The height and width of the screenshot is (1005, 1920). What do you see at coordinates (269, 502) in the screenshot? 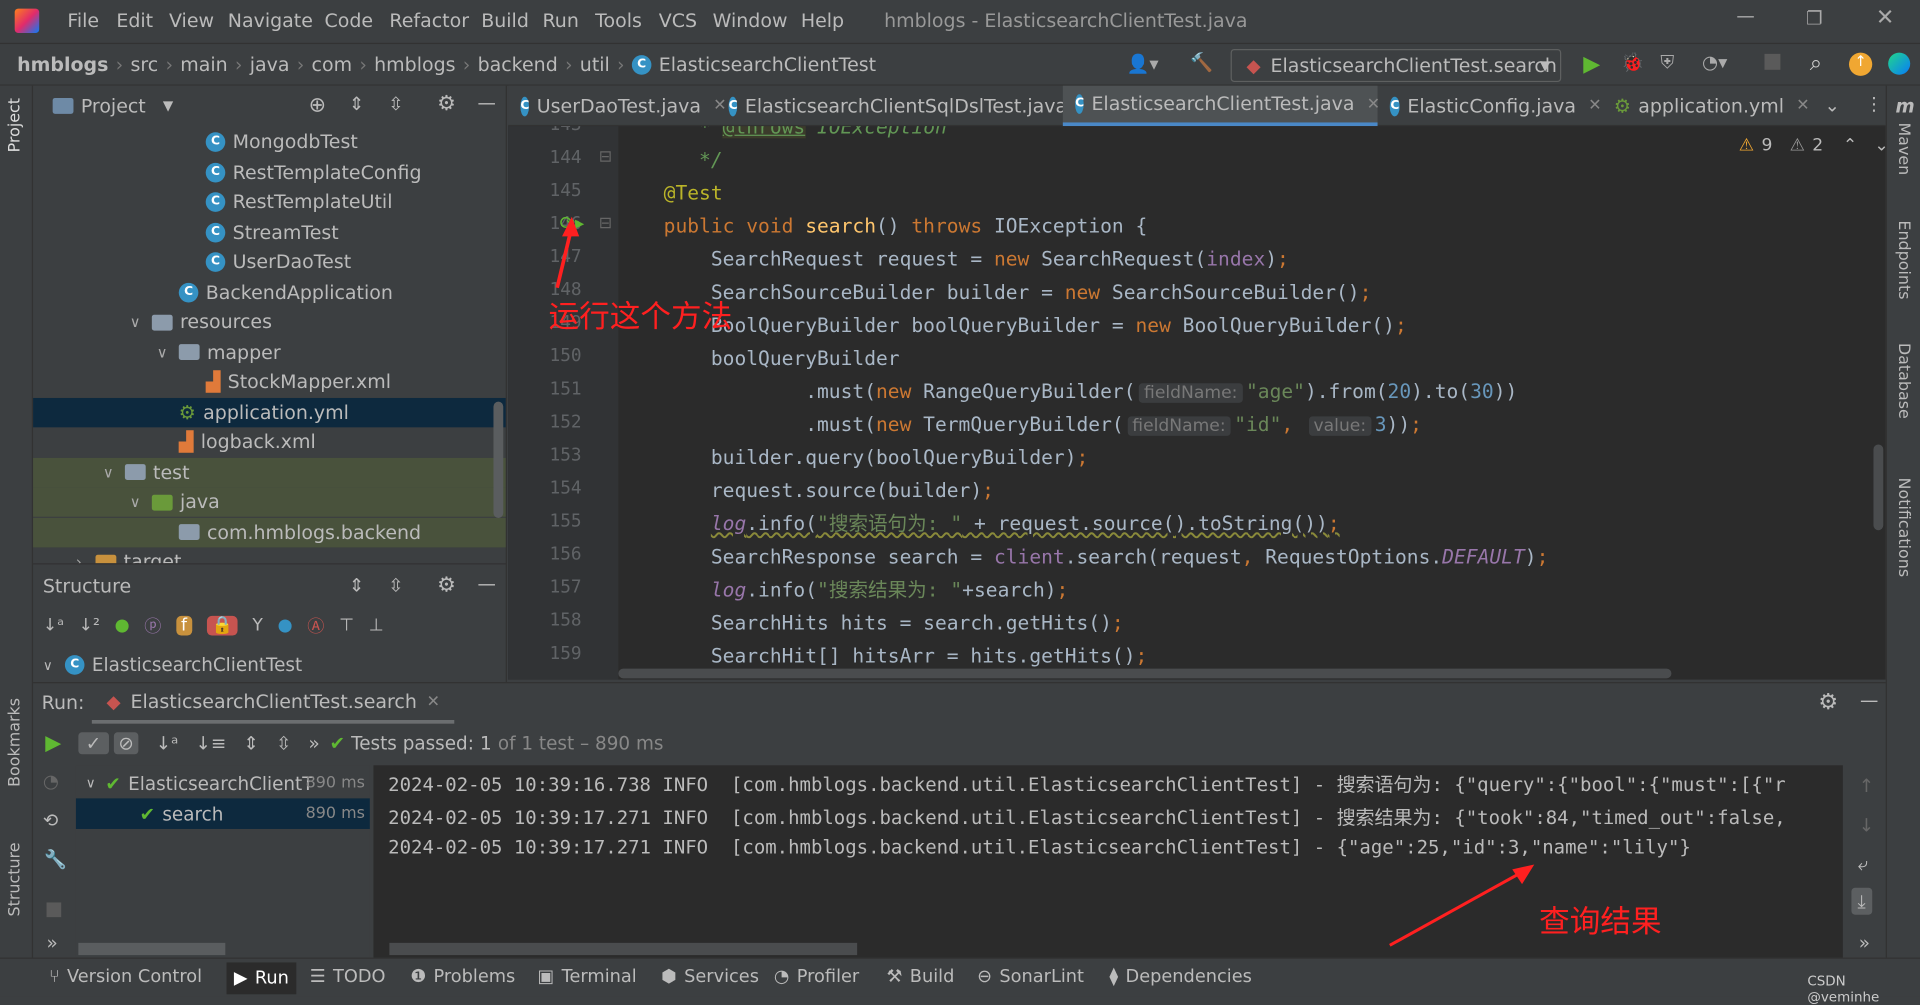
I see `project-tree-item: ∨ java` at bounding box center [269, 502].